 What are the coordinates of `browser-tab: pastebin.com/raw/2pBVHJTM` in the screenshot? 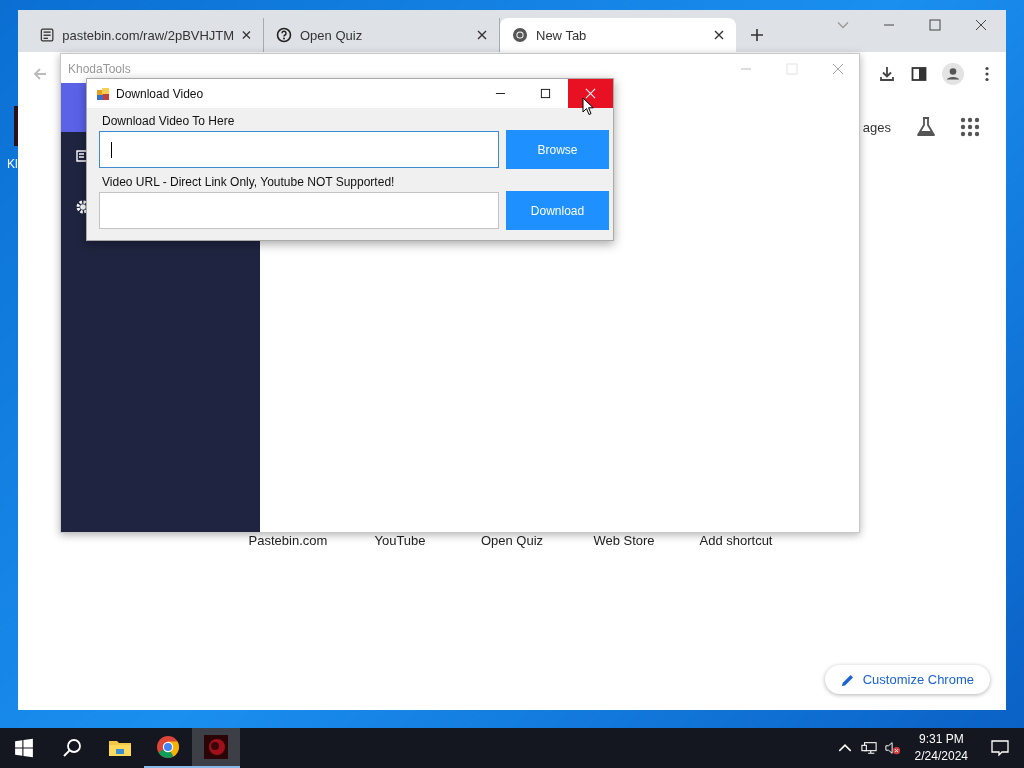 It's located at (146, 35).